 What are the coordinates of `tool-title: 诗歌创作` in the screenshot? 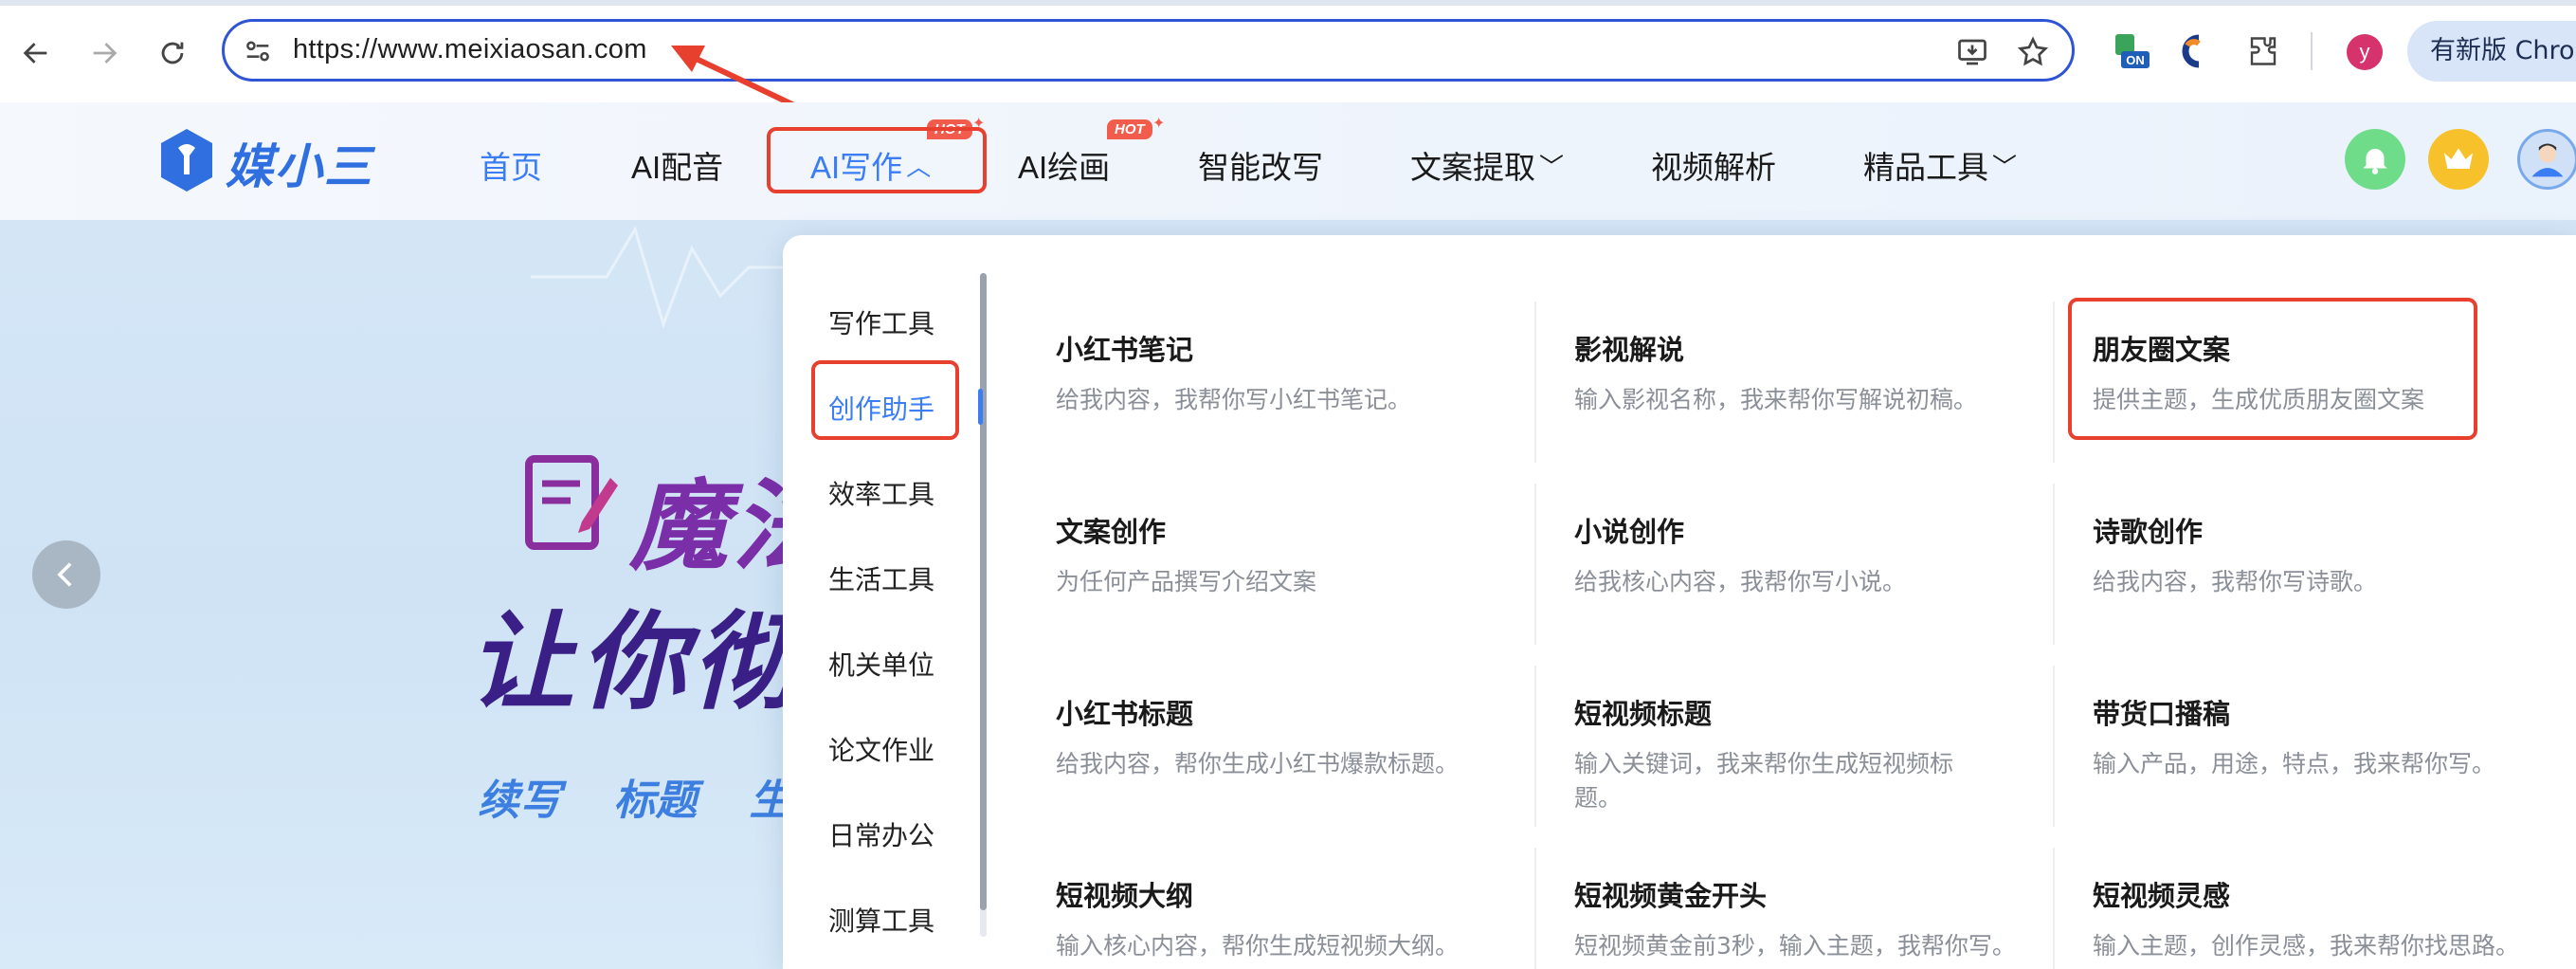 It's located at (2148, 532).